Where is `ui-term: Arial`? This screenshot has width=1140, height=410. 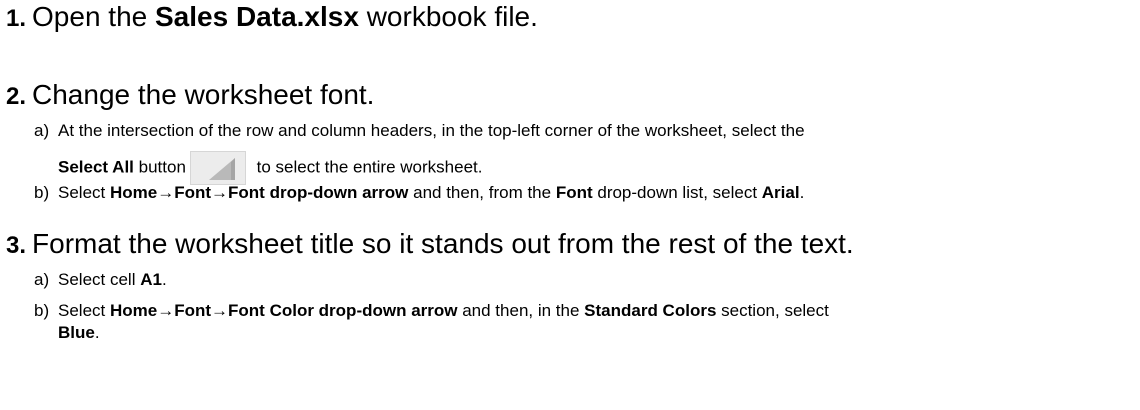
ui-term: Arial is located at coordinates (780, 192).